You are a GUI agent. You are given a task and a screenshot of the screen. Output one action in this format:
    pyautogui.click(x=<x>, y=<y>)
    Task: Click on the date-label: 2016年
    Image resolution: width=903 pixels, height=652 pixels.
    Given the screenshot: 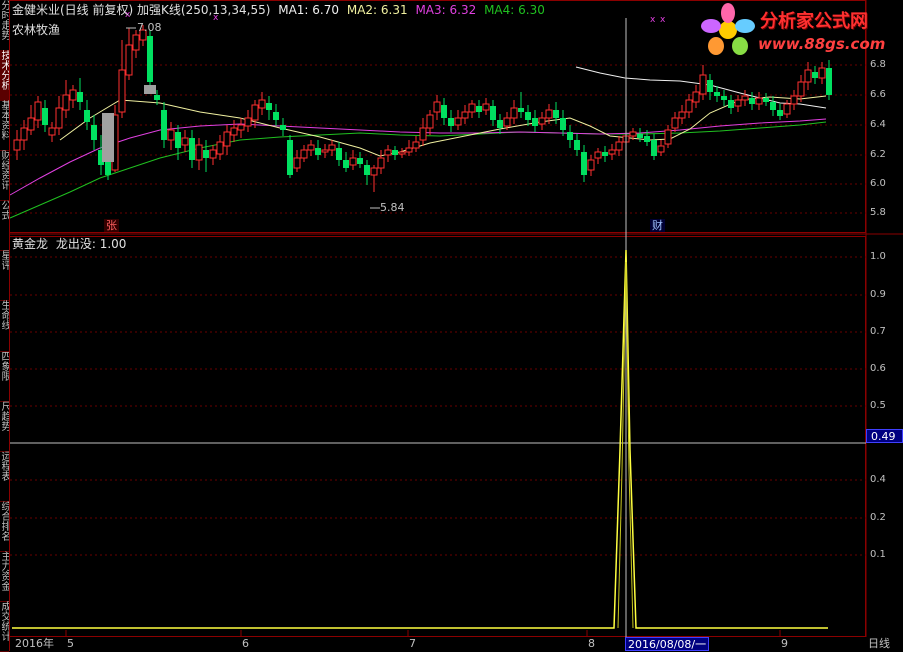 What is the action you would take?
    pyautogui.click(x=34, y=643)
    